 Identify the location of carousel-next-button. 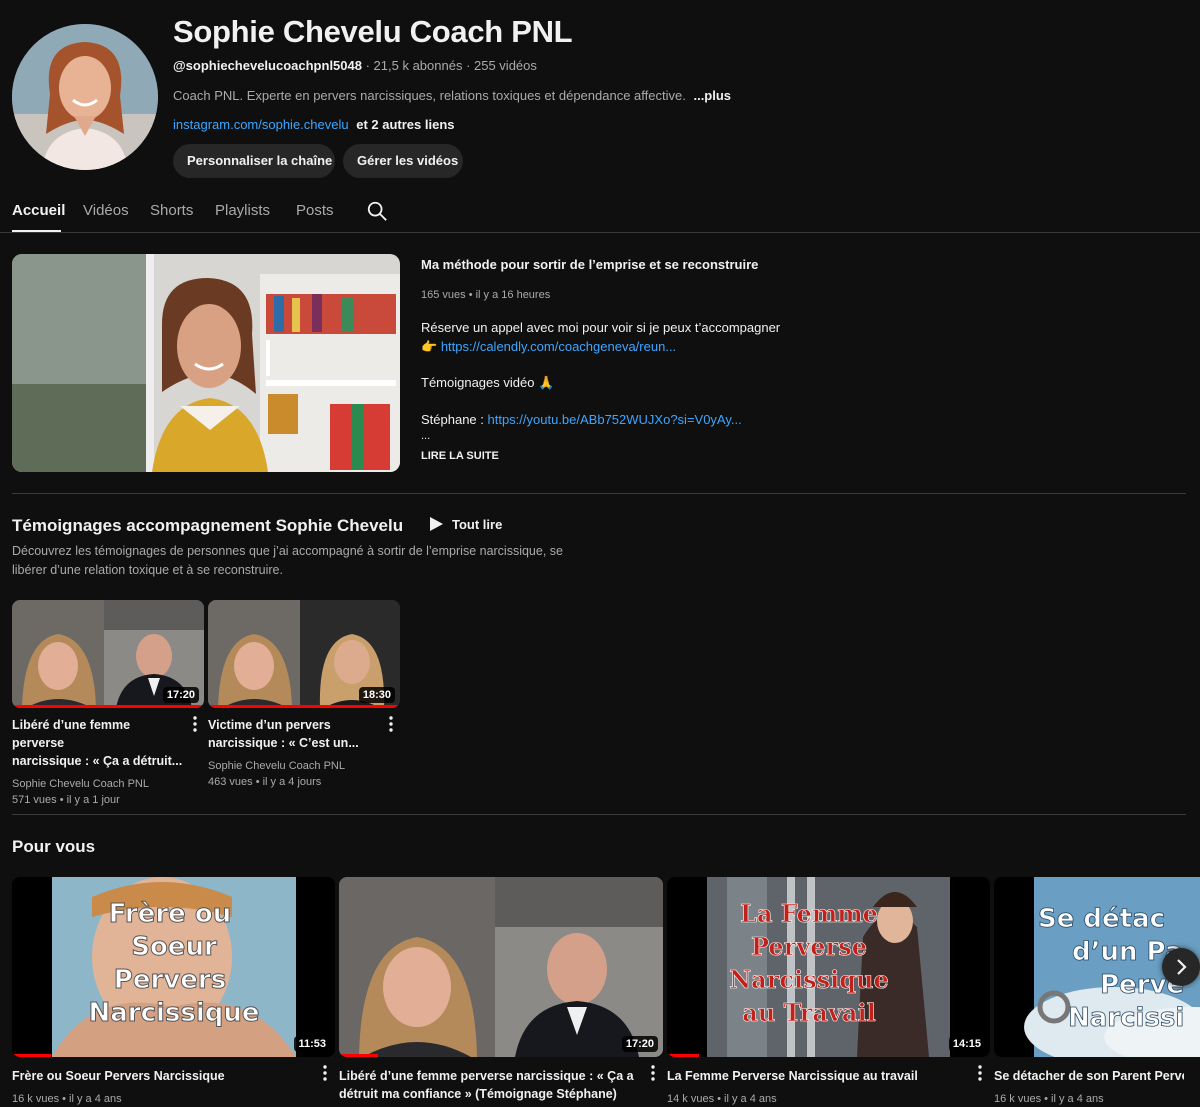
(1181, 967).